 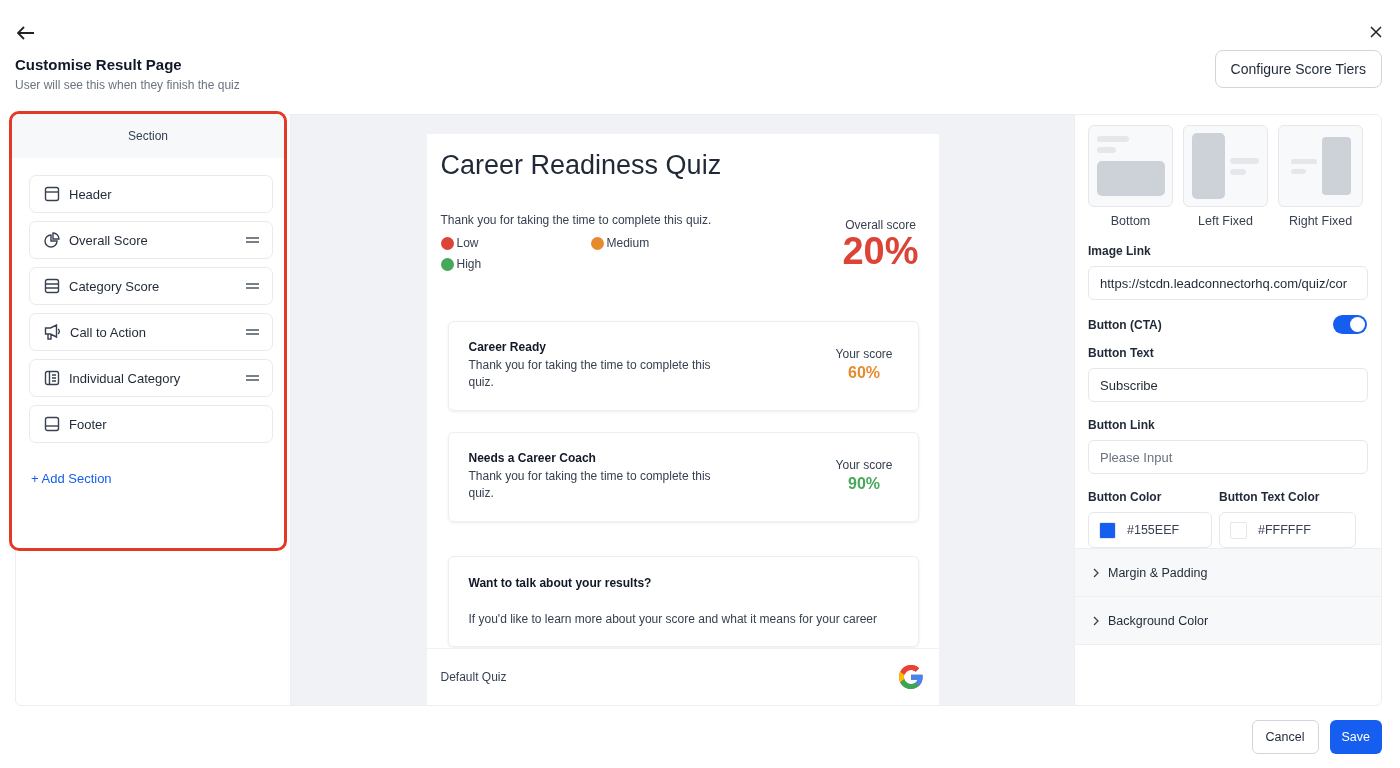 What do you see at coordinates (473, 677) in the screenshot?
I see `footer-text: Default Quiz` at bounding box center [473, 677].